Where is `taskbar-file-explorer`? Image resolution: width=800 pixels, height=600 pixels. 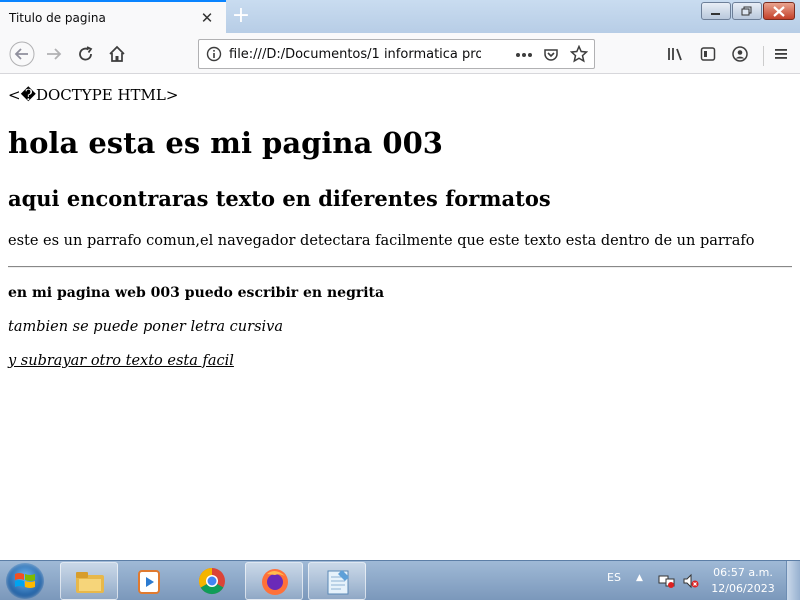
taskbar-file-explorer is located at coordinates (89, 581).